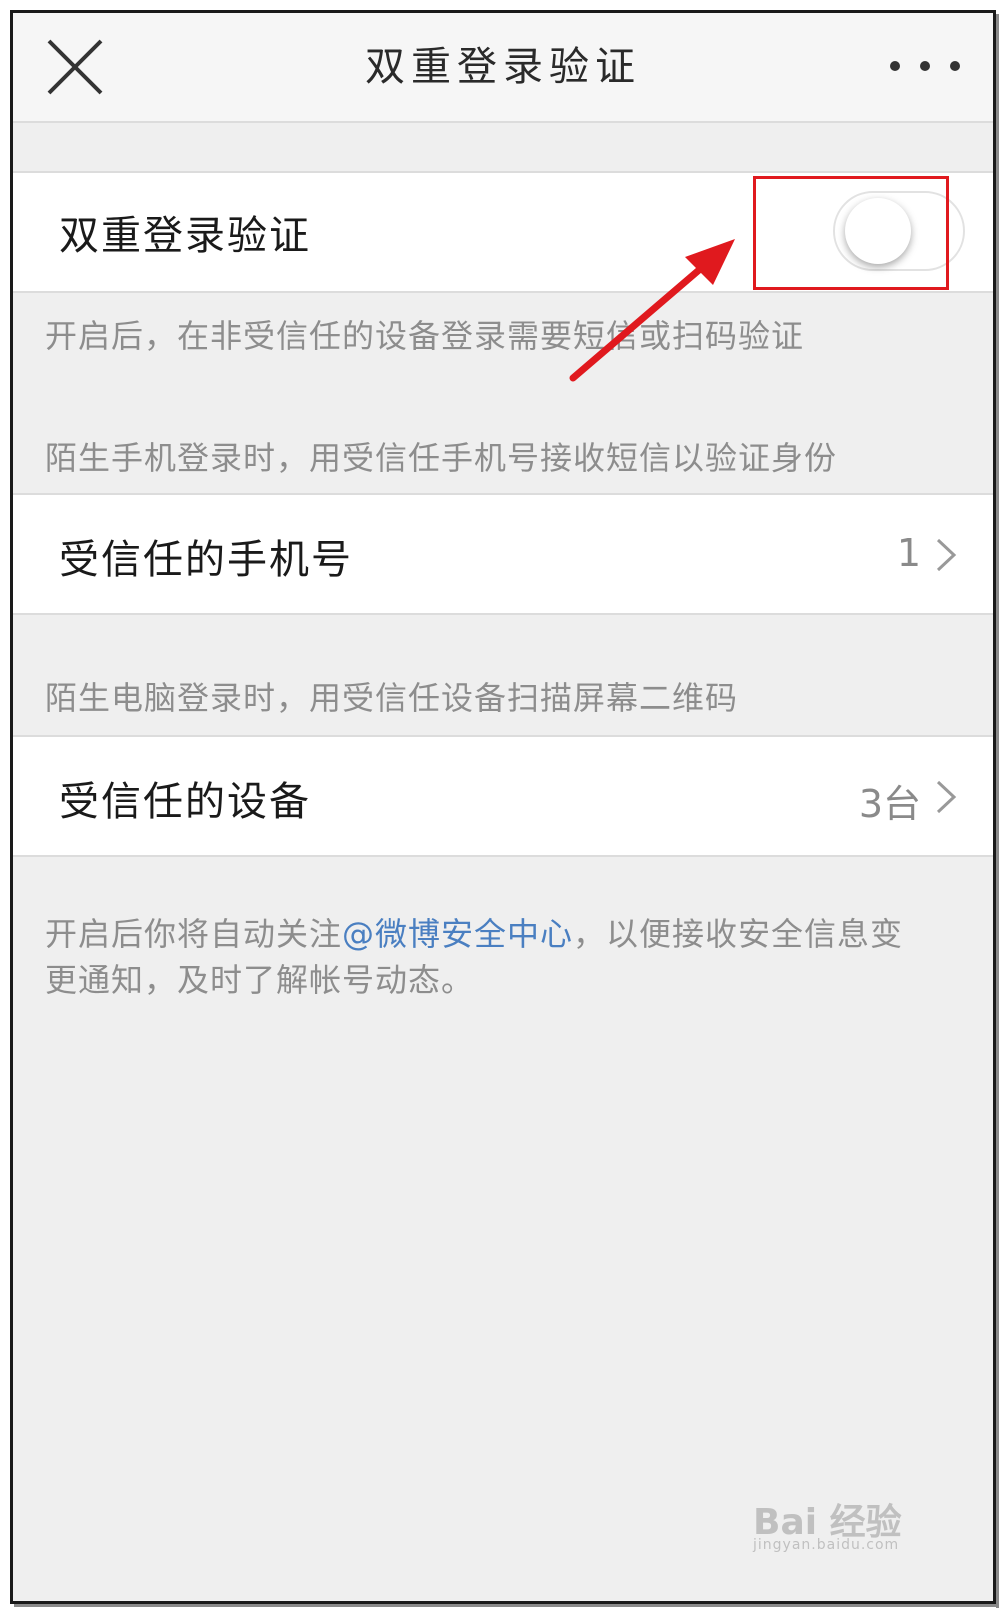 The width and height of the screenshot is (1000, 1610). I want to click on footer-note: 开启后你将自动关注@微博安全中心，以便接收安全信息变更通知，及时了解帐号动态。, so click(485, 957).